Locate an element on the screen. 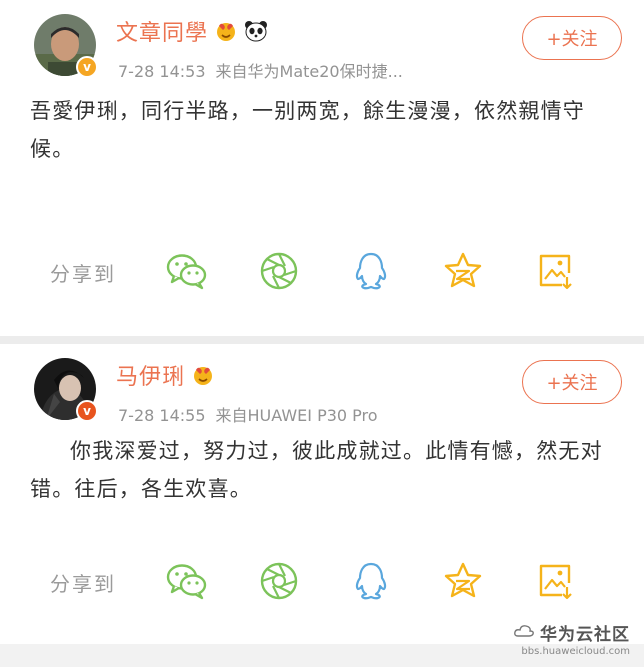 This screenshot has width=644, height=667. name-row: 马伊琍 is located at coordinates (165, 375).